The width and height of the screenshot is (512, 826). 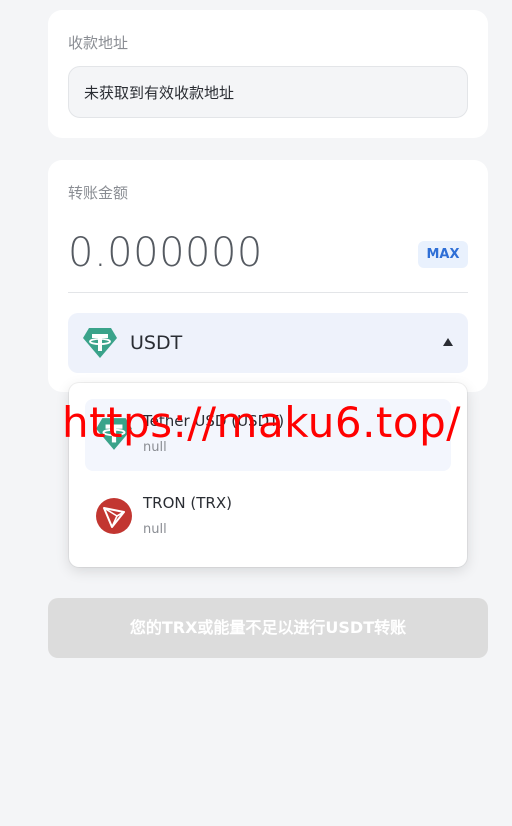 What do you see at coordinates (187, 503) in the screenshot?
I see `option-title: TRON (TRX)` at bounding box center [187, 503].